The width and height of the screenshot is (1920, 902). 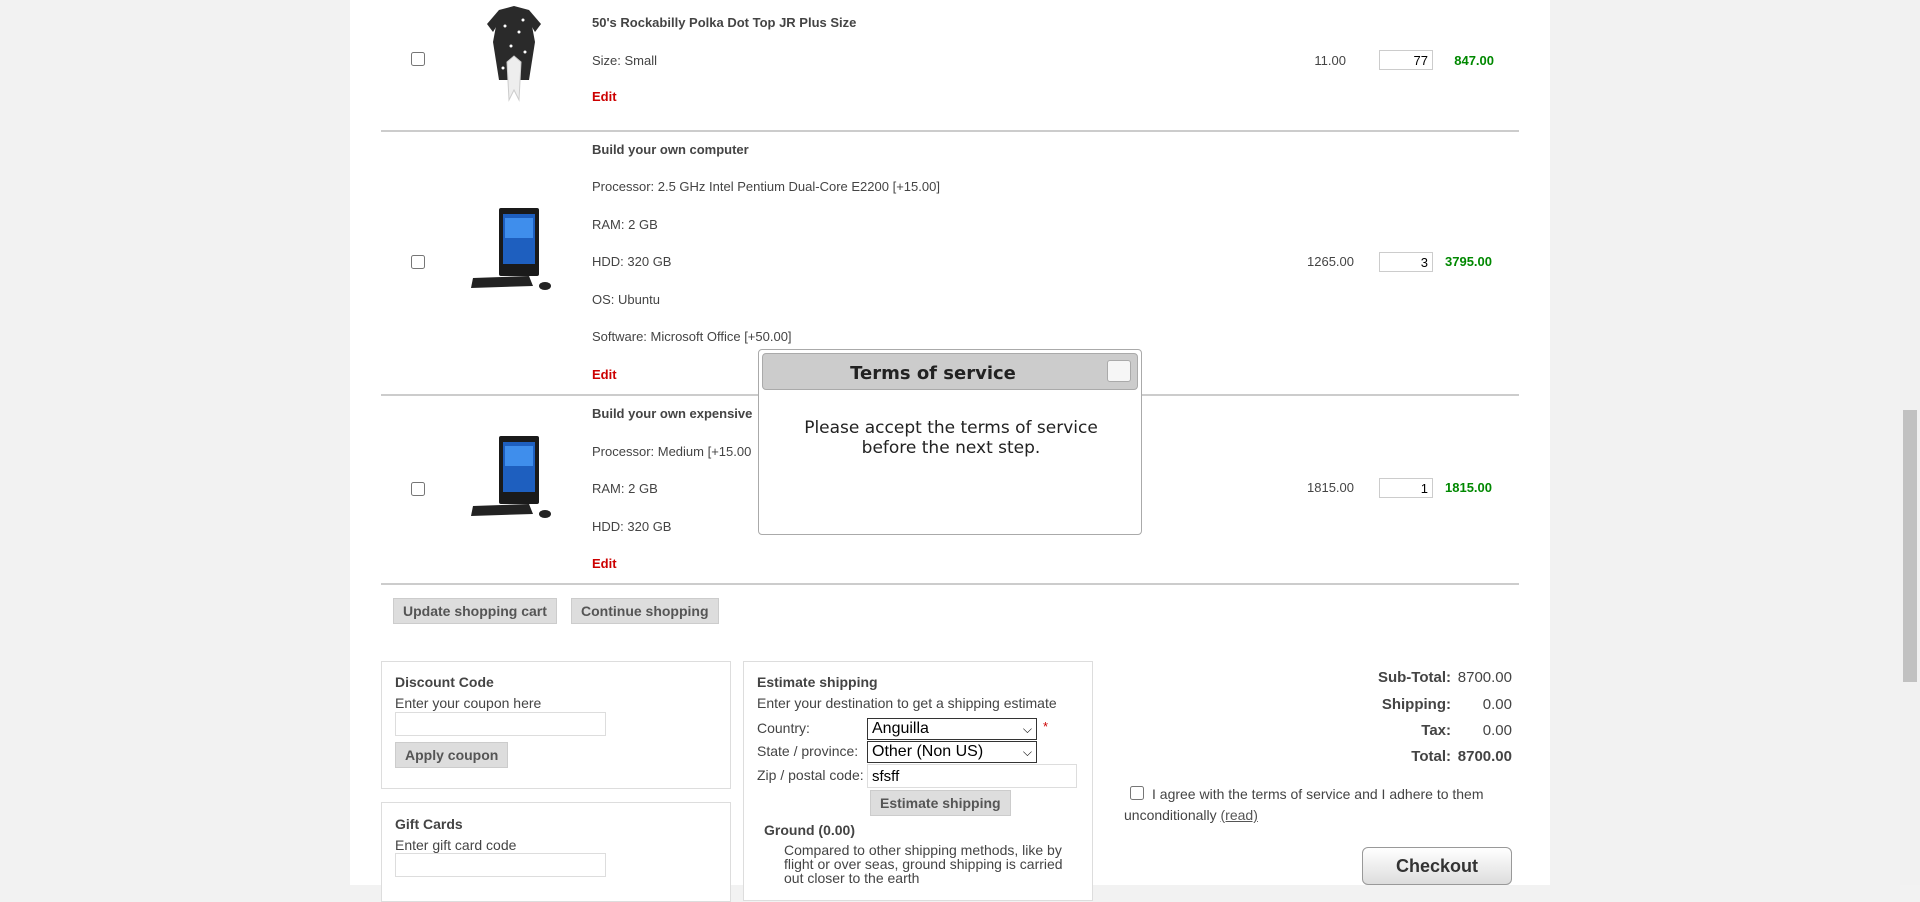 What do you see at coordinates (672, 451) in the screenshot?
I see `product-attribute: Processor: Medium [+15.00` at bounding box center [672, 451].